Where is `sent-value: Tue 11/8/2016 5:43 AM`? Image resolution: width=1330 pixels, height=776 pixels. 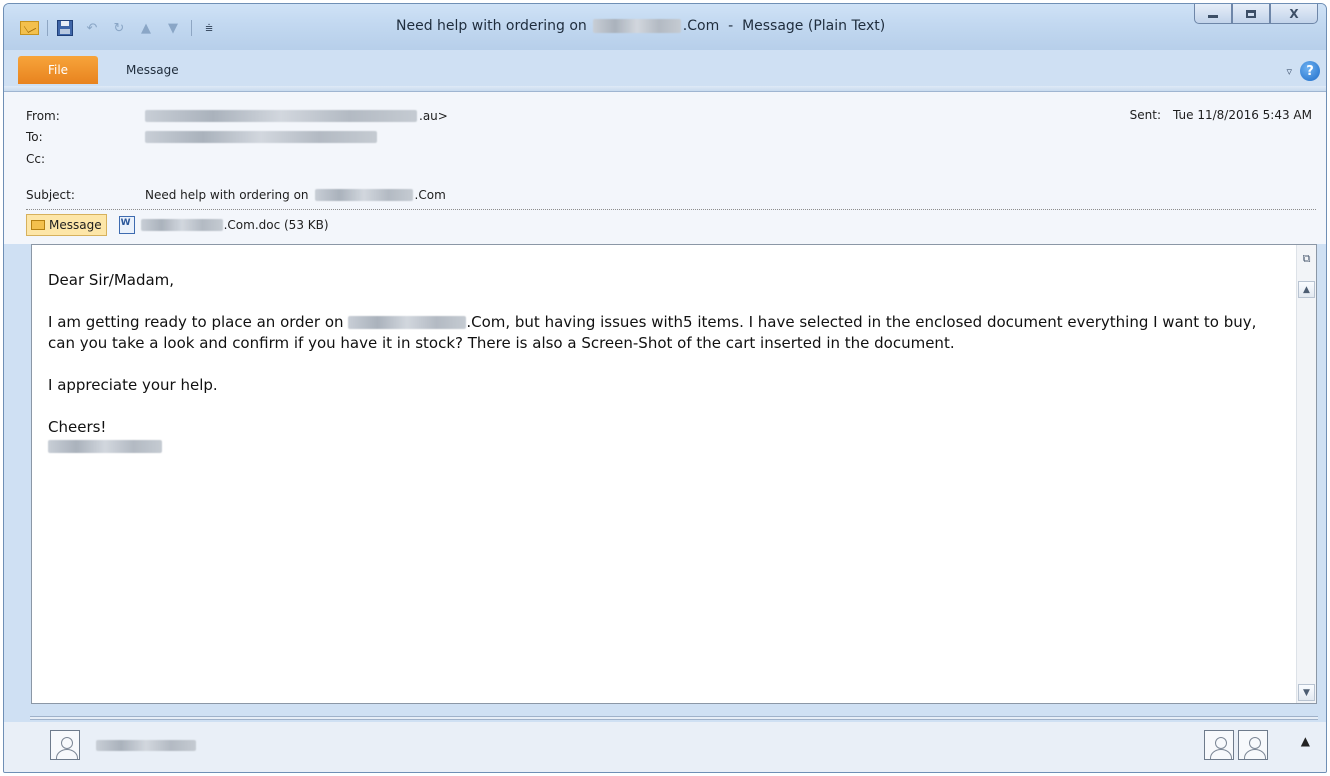
sent-value: Tue 11/8/2016 5:43 AM is located at coordinates (1242, 115).